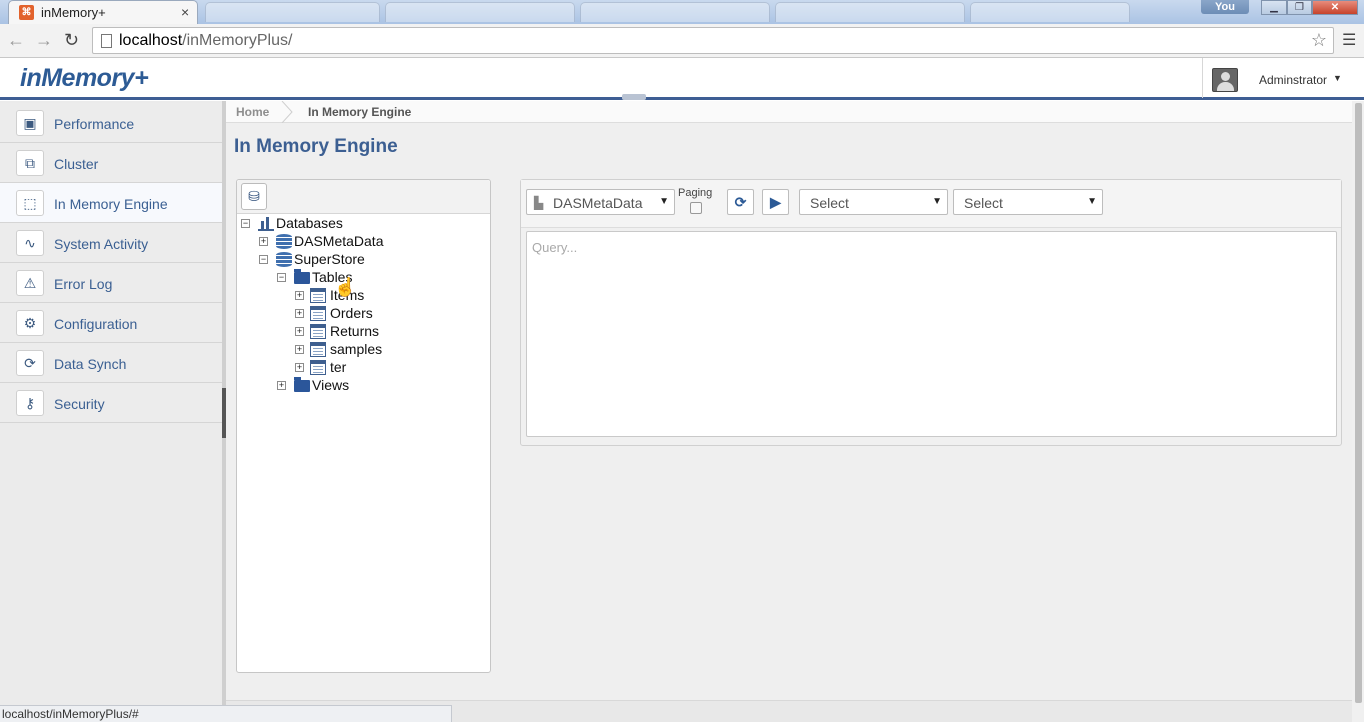 This screenshot has width=1364, height=722. I want to click on tree-node-label: Views, so click(331, 385).